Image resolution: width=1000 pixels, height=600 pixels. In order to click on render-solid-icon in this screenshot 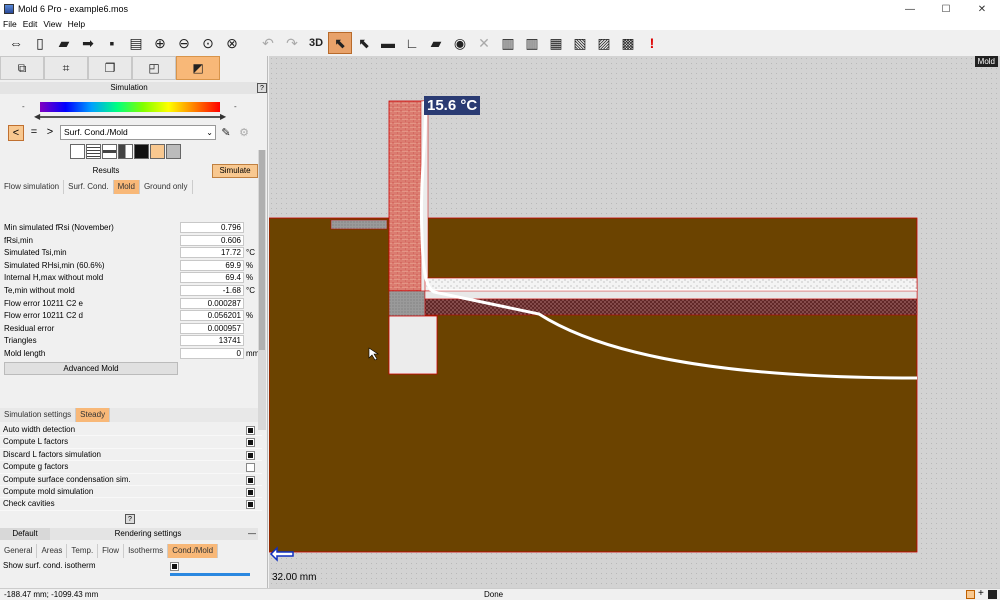, I will do `click(77, 151)`.